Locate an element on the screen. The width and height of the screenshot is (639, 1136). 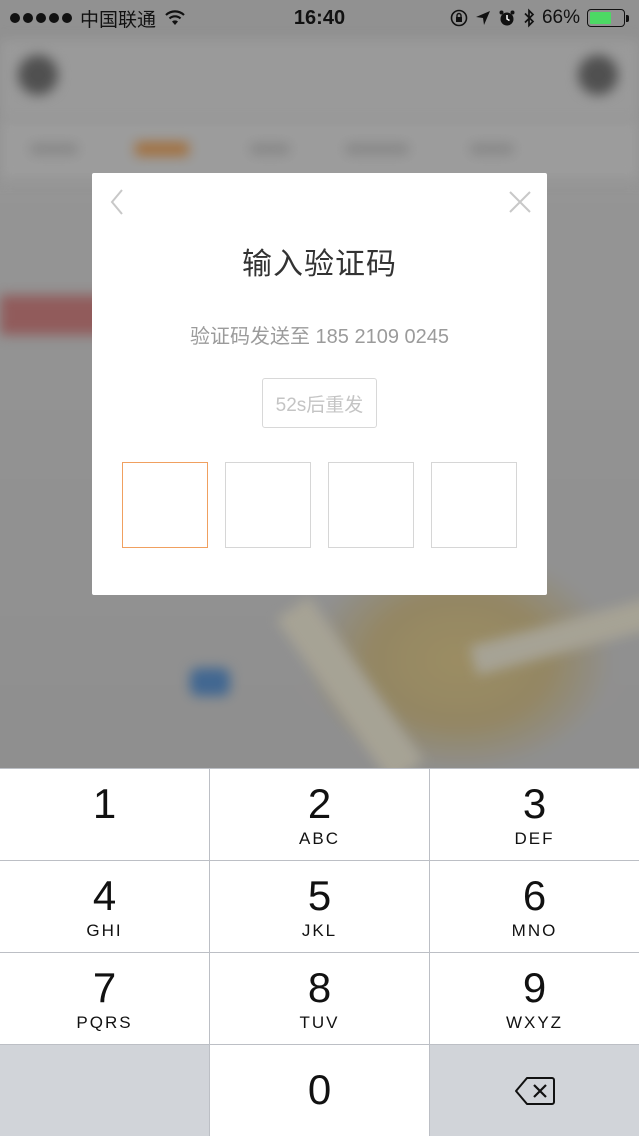
phone-number-hint: 验证码发送至 185 2109 0245 is located at coordinates (319, 337).